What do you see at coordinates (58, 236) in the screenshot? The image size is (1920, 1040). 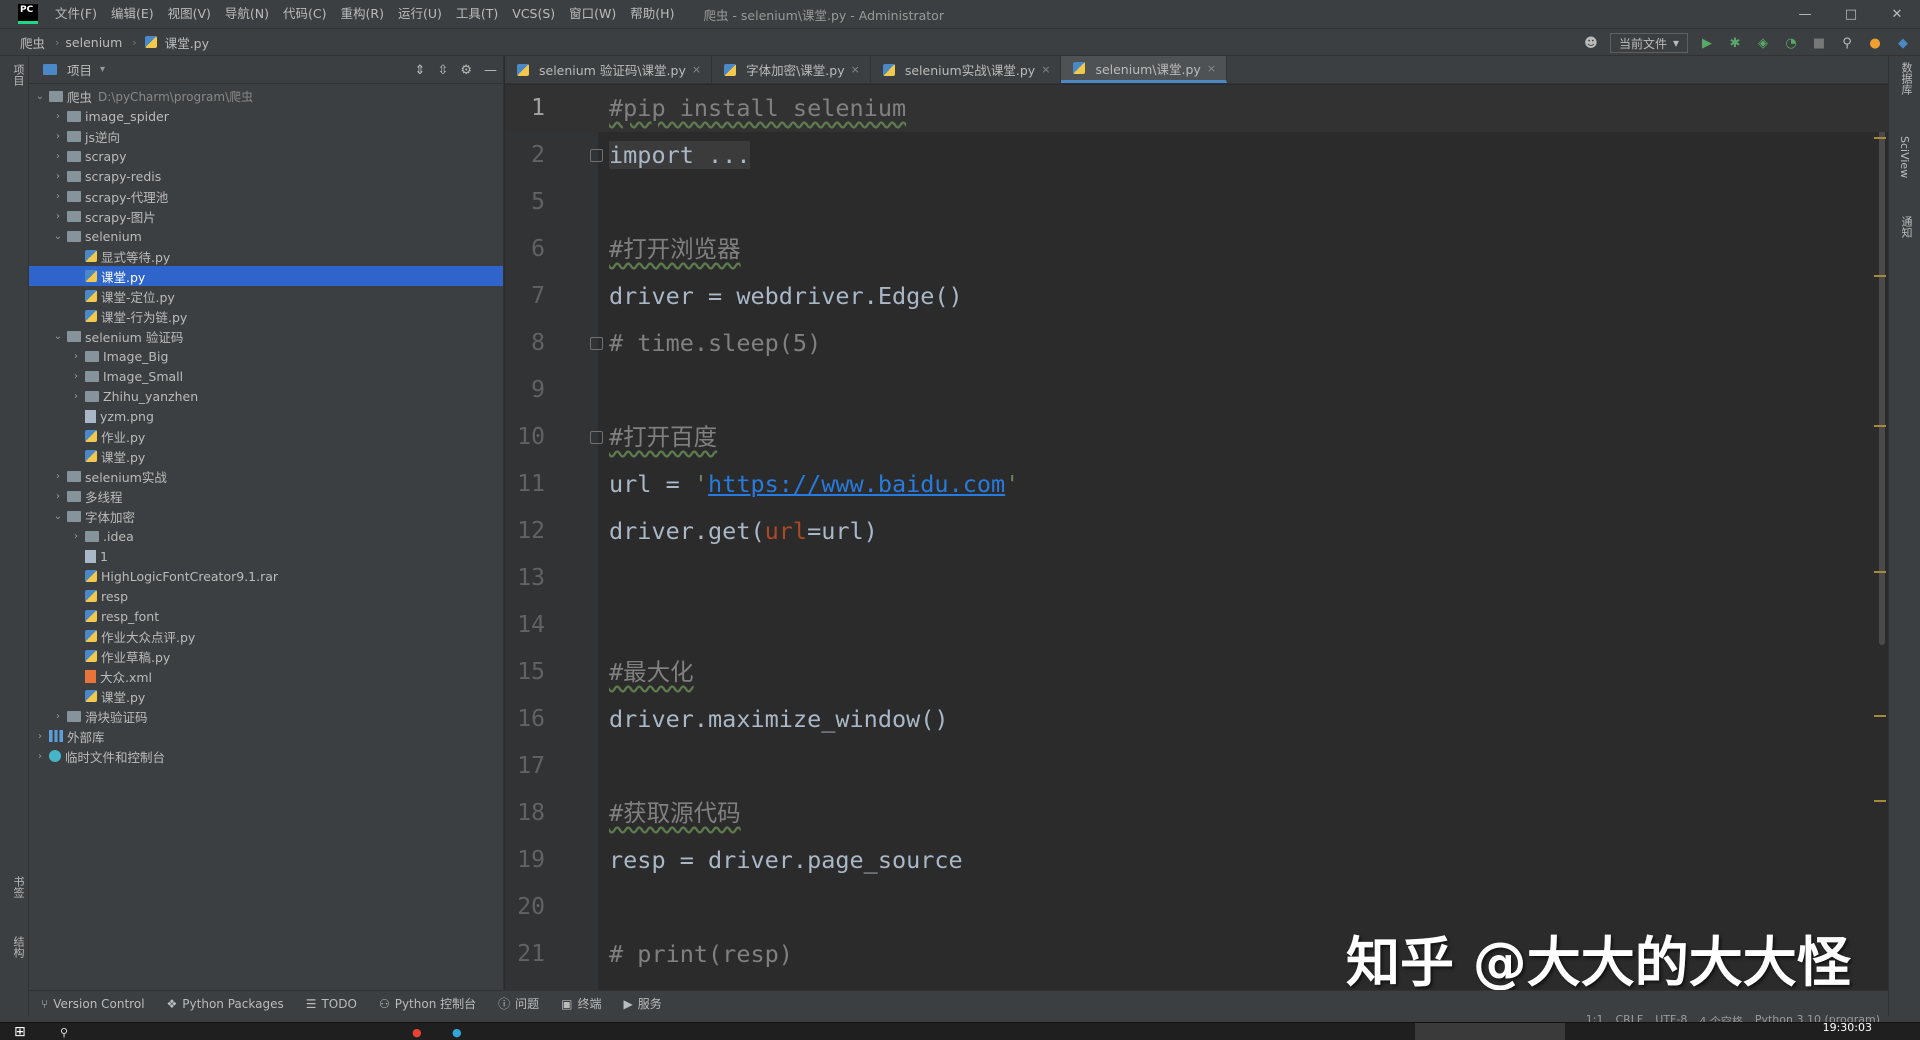 I see `chevron-down-icon: ⌄` at bounding box center [58, 236].